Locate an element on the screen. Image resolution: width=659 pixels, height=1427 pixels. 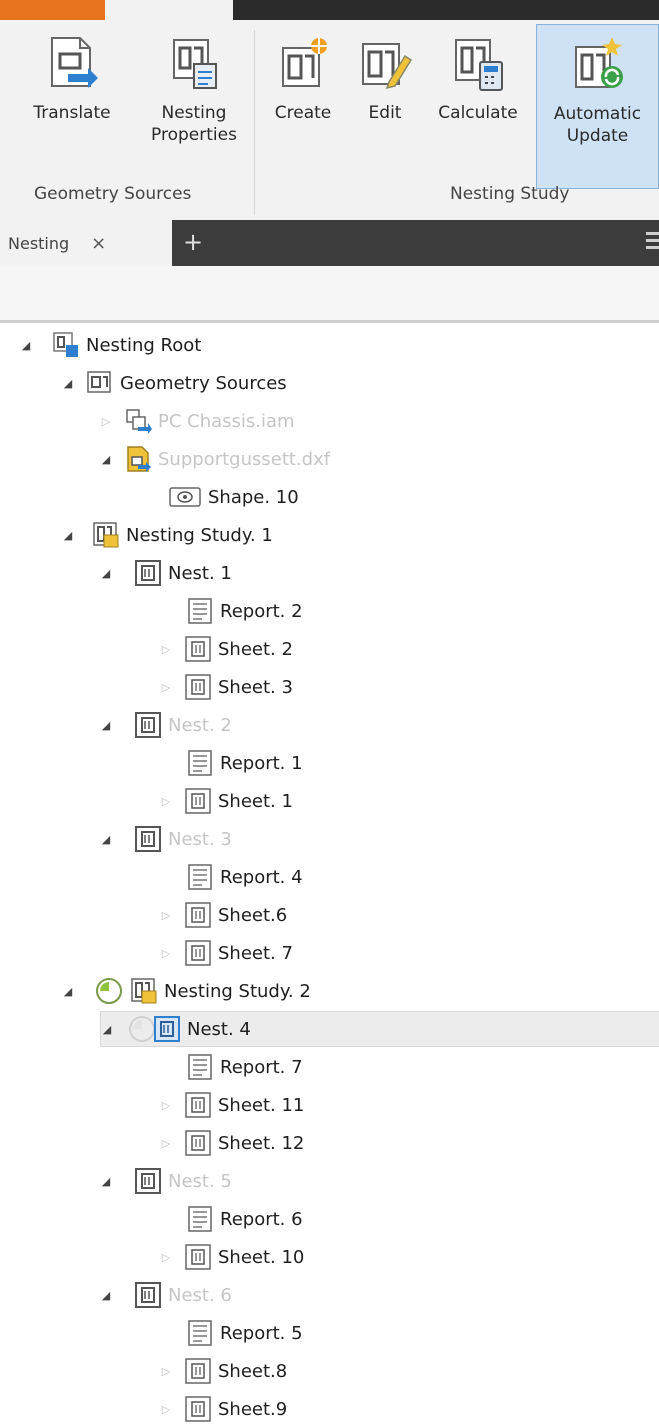
tree-node: ▷ PC Chassis.iam is located at coordinates (197, 421).